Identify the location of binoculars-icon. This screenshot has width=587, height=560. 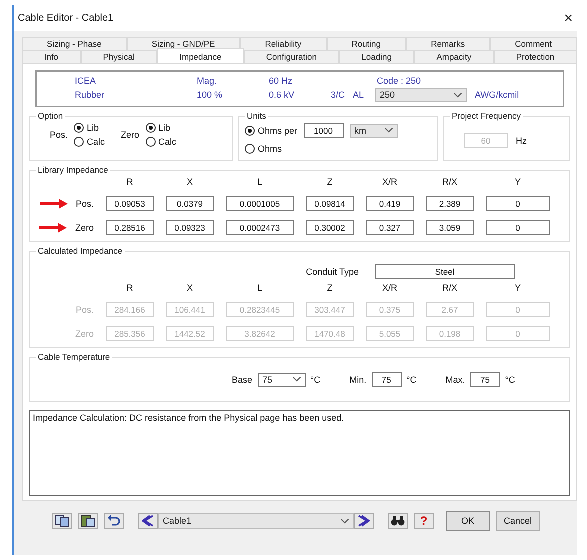
(398, 521).